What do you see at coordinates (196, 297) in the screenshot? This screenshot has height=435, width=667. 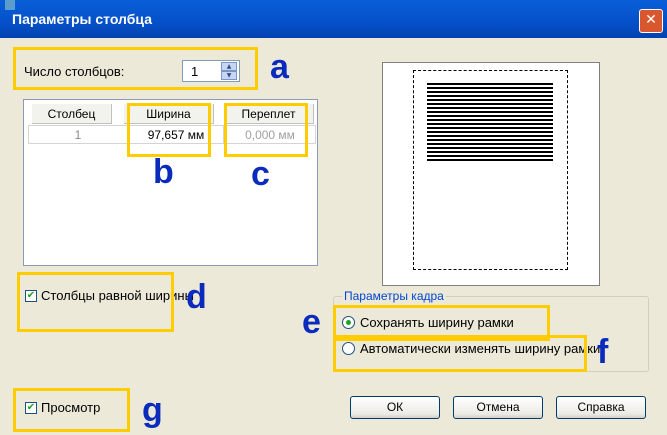 I see `annotation-d: d` at bounding box center [196, 297].